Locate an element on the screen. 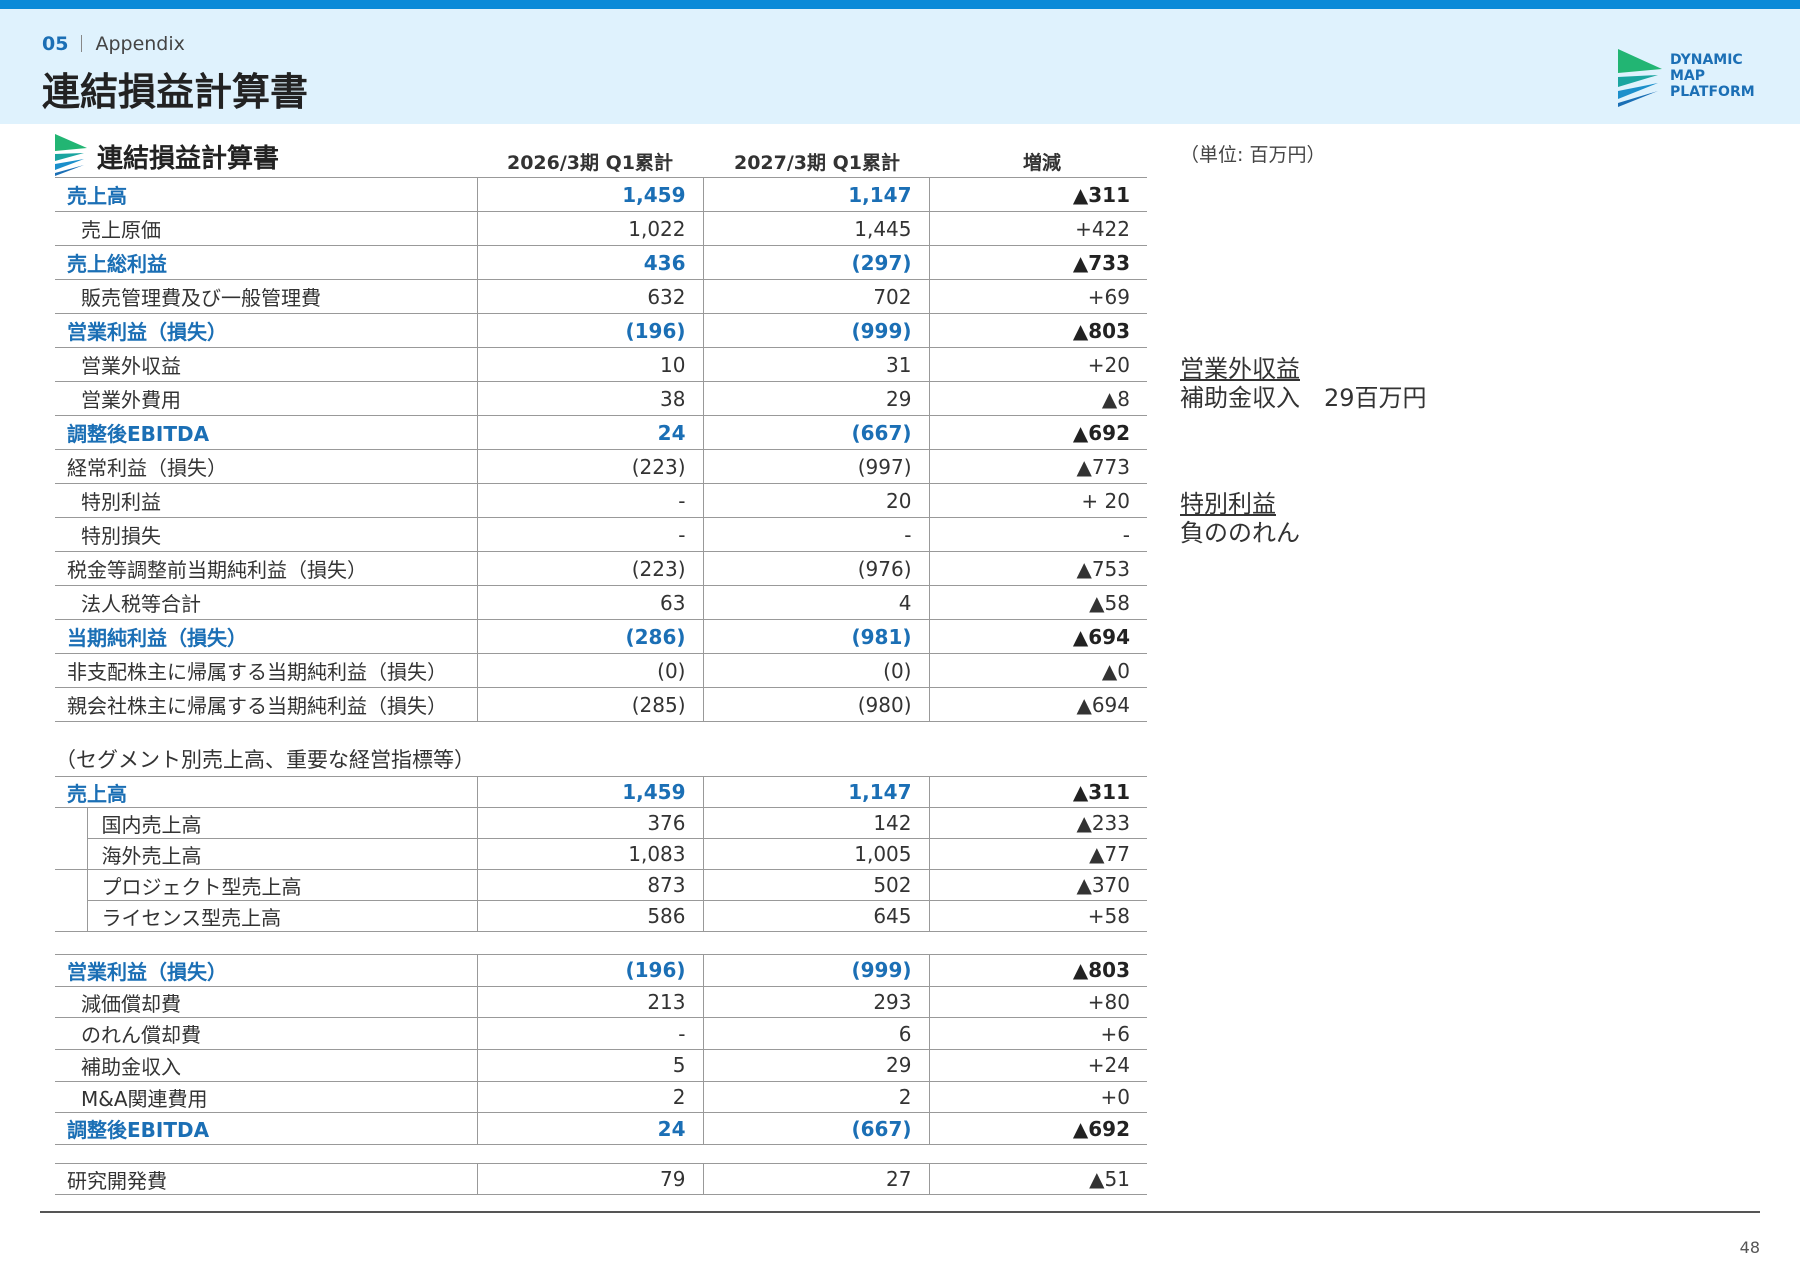 This screenshot has height=1273, width=1800. note-non-operating-income: 営業外収益 補助金収入 29百万円 is located at coordinates (1303, 384).